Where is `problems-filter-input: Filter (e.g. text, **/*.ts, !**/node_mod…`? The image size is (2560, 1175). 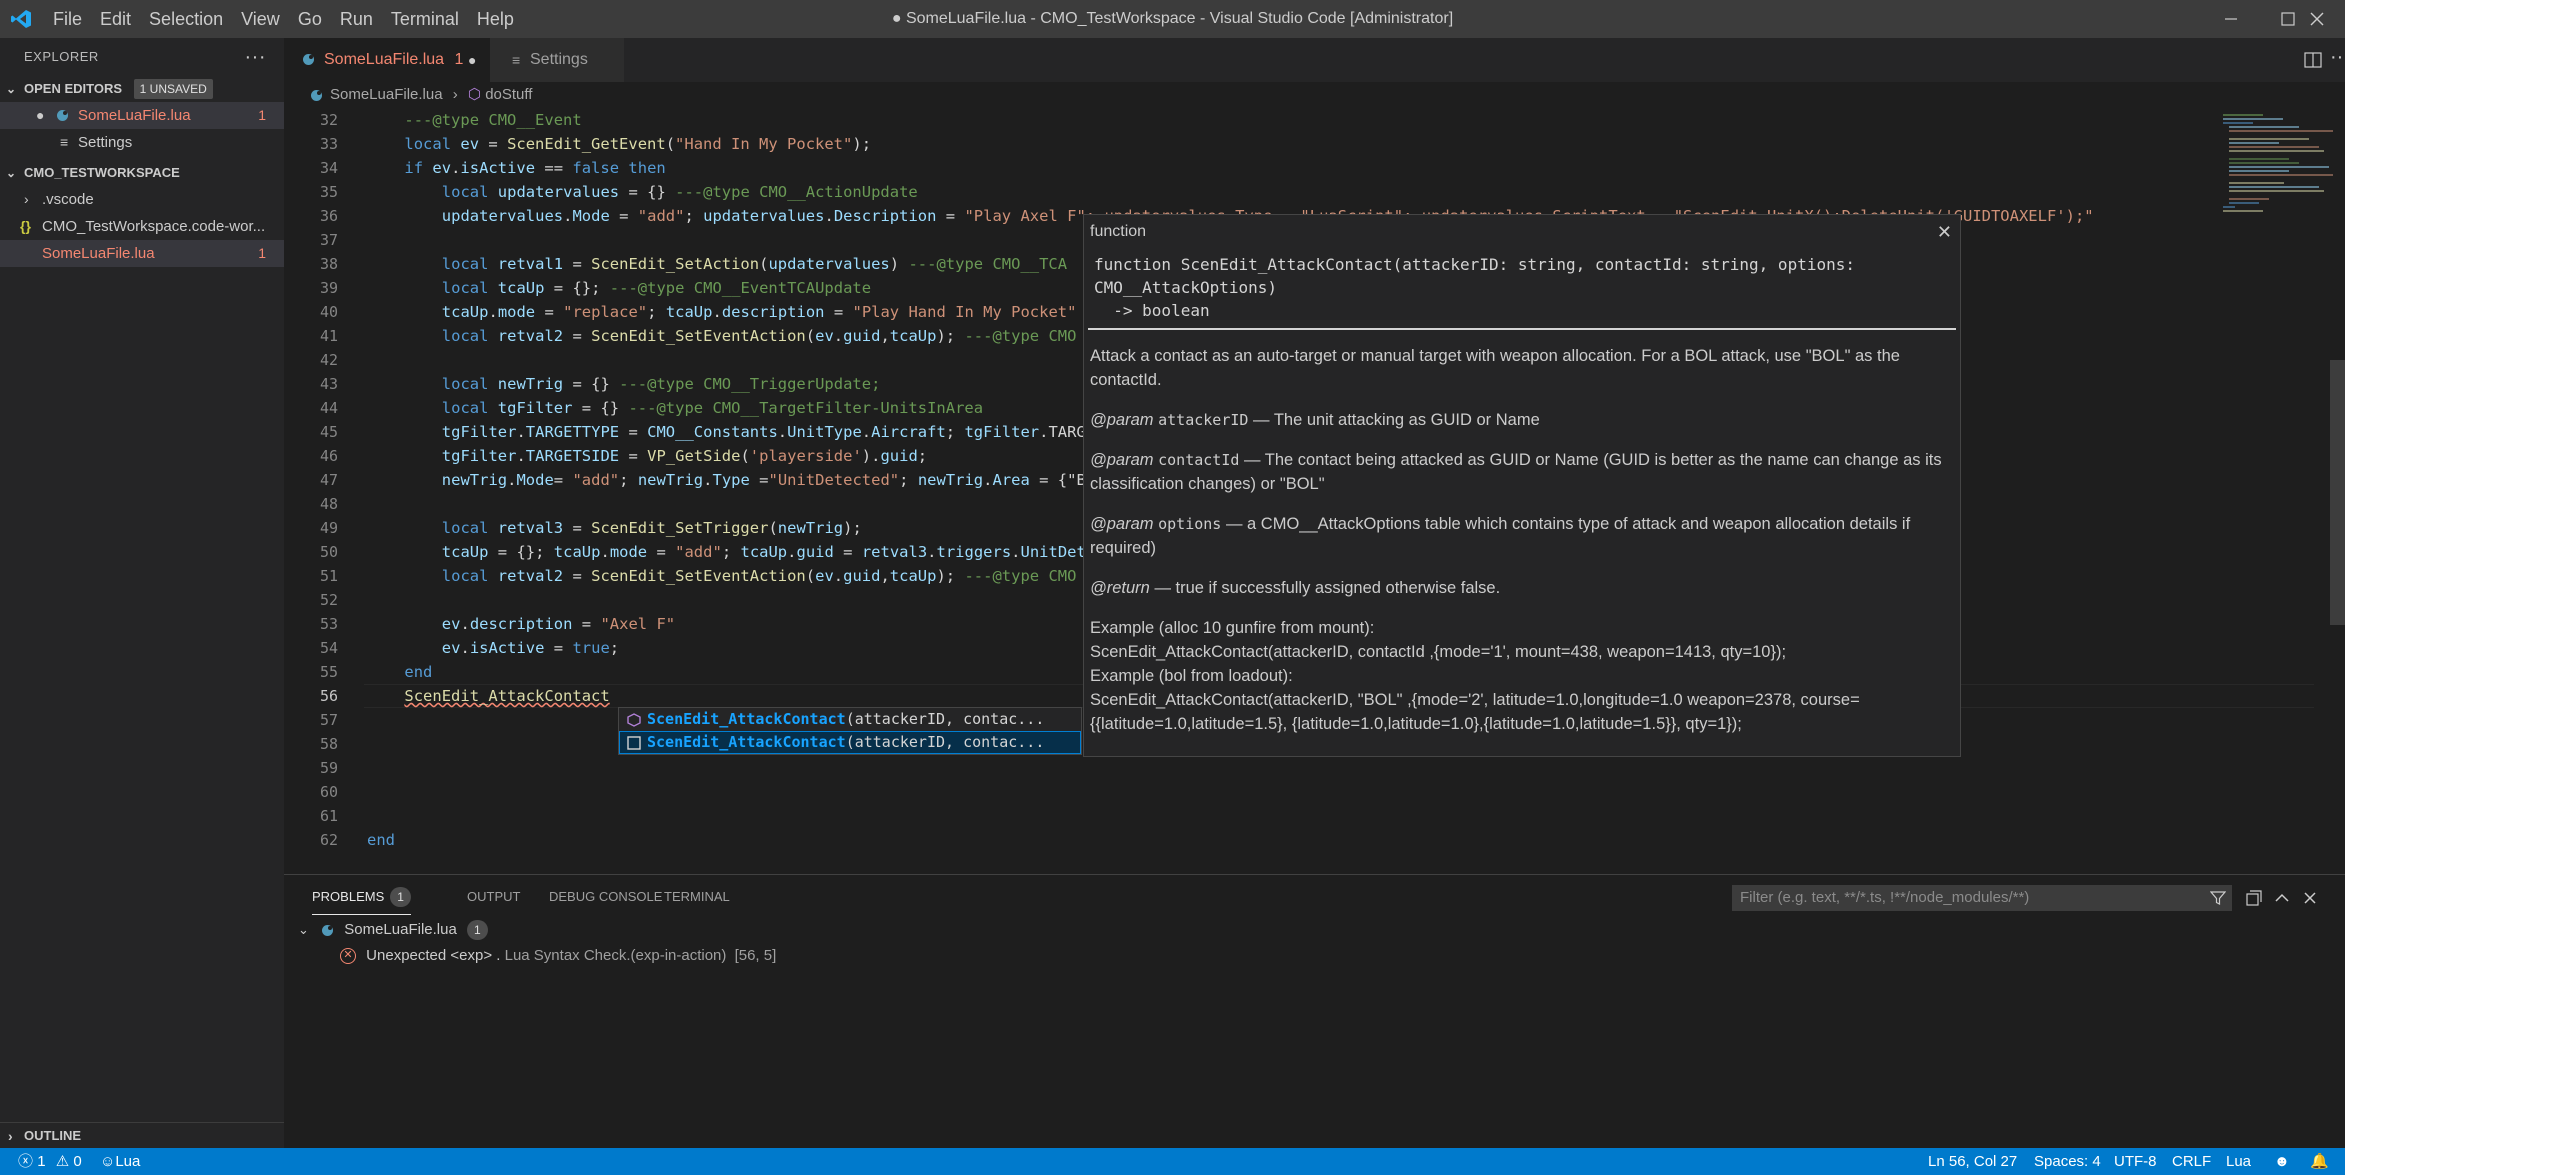 problems-filter-input: Filter (e.g. text, **/*.ts, !**/node_mod… is located at coordinates (1982, 898).